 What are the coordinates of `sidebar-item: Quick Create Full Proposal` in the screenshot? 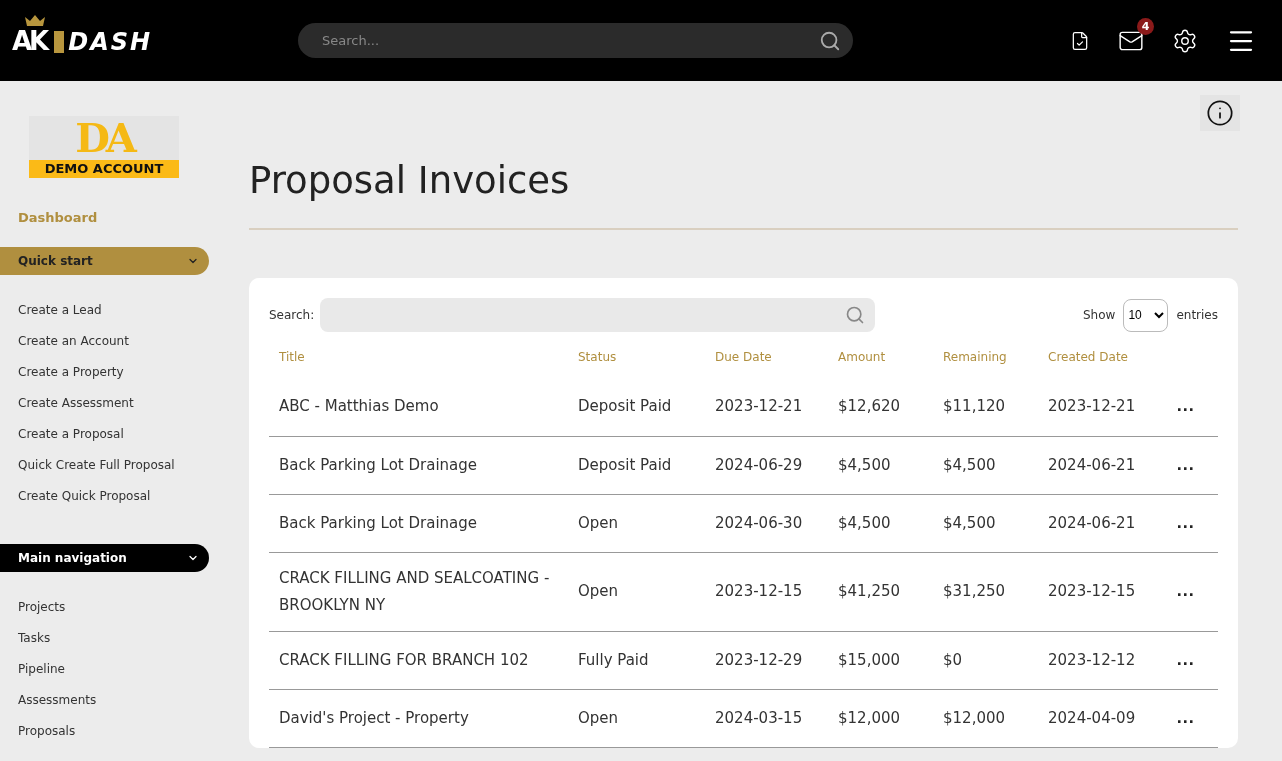 It's located at (114, 465).